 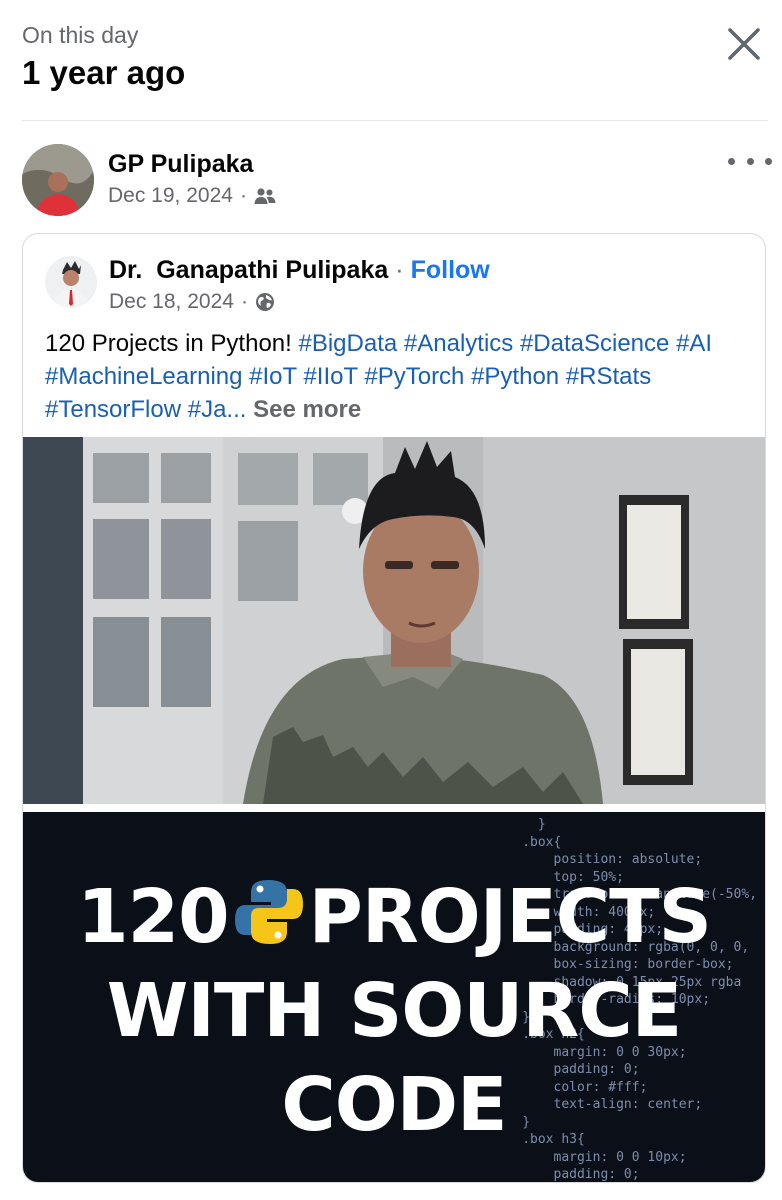 What do you see at coordinates (104, 72) in the screenshot?
I see `memory-title: 1 year ago` at bounding box center [104, 72].